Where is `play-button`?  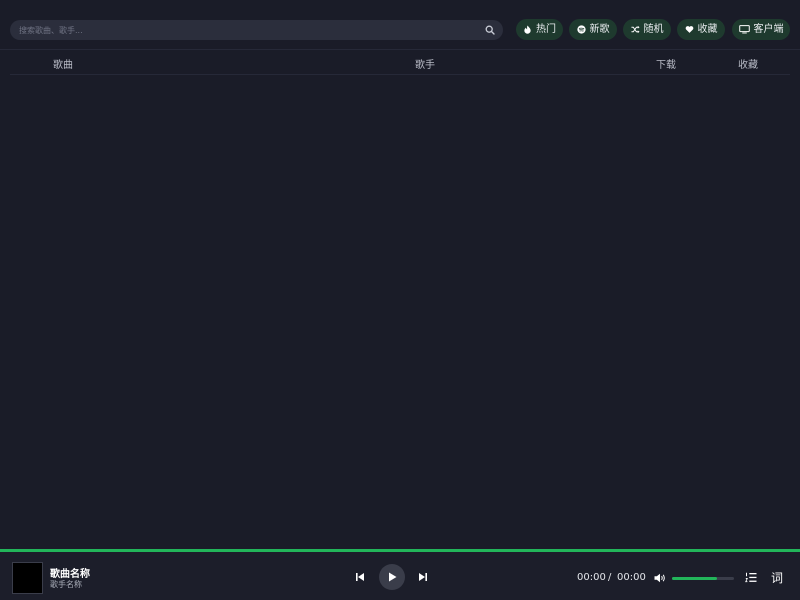 play-button is located at coordinates (392, 577).